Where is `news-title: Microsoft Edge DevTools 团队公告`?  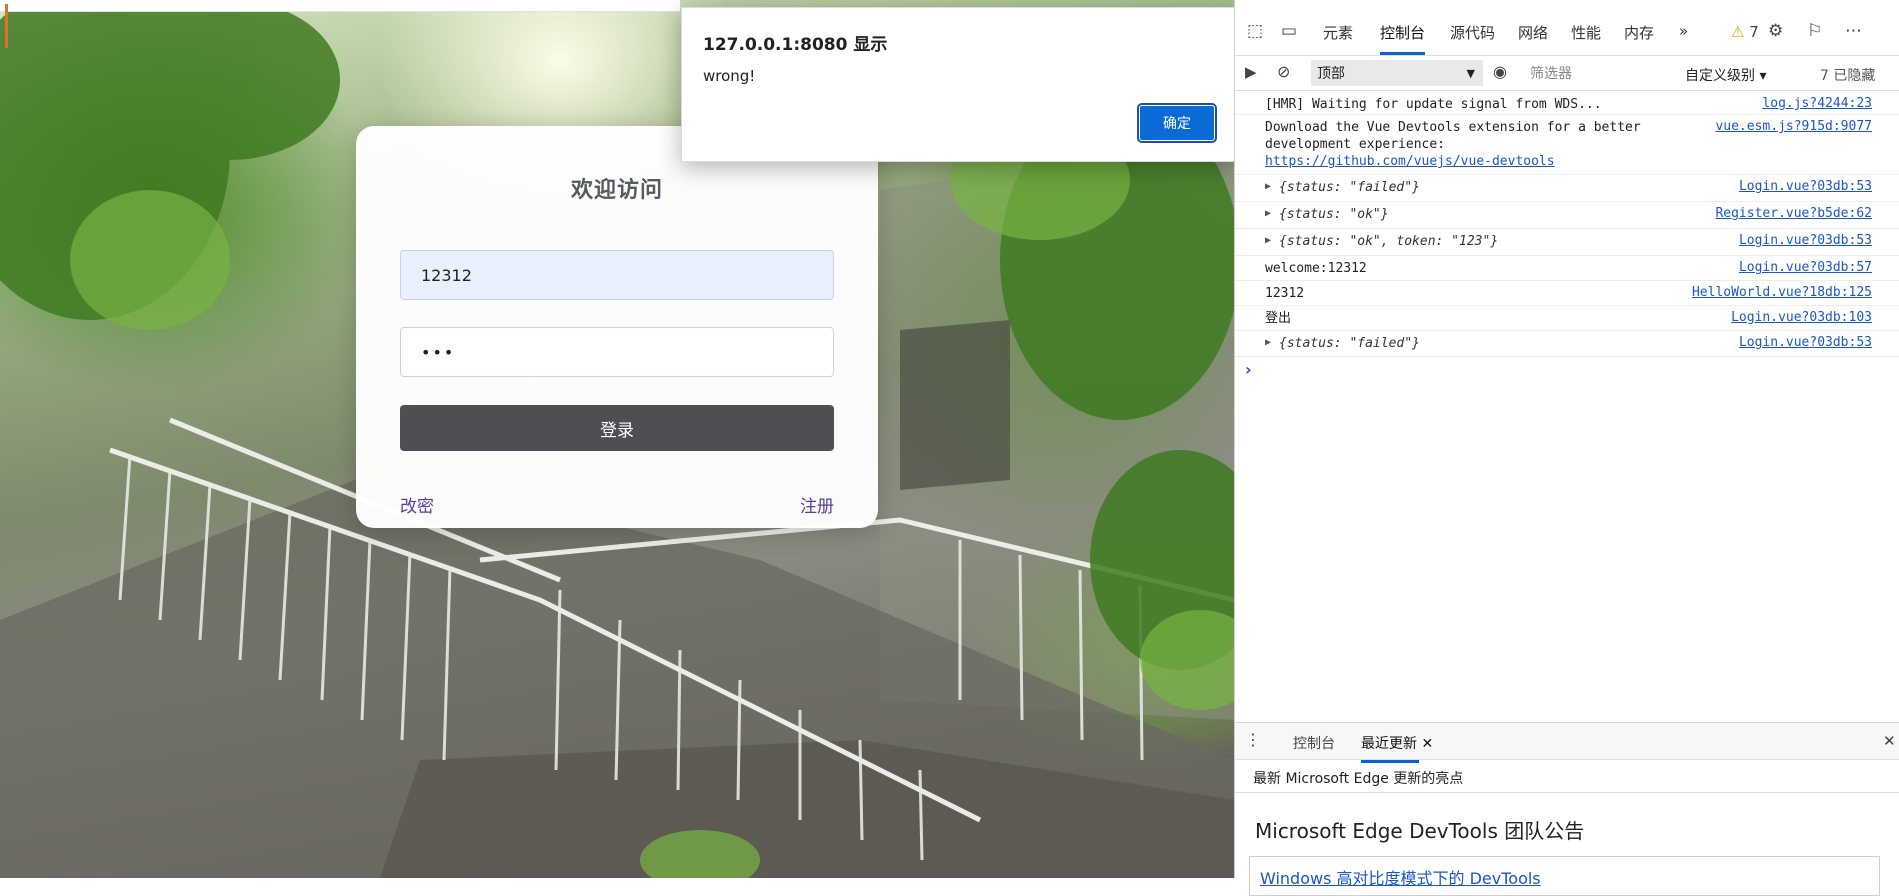 news-title: Microsoft Edge DevTools 团队公告 is located at coordinates (1420, 831).